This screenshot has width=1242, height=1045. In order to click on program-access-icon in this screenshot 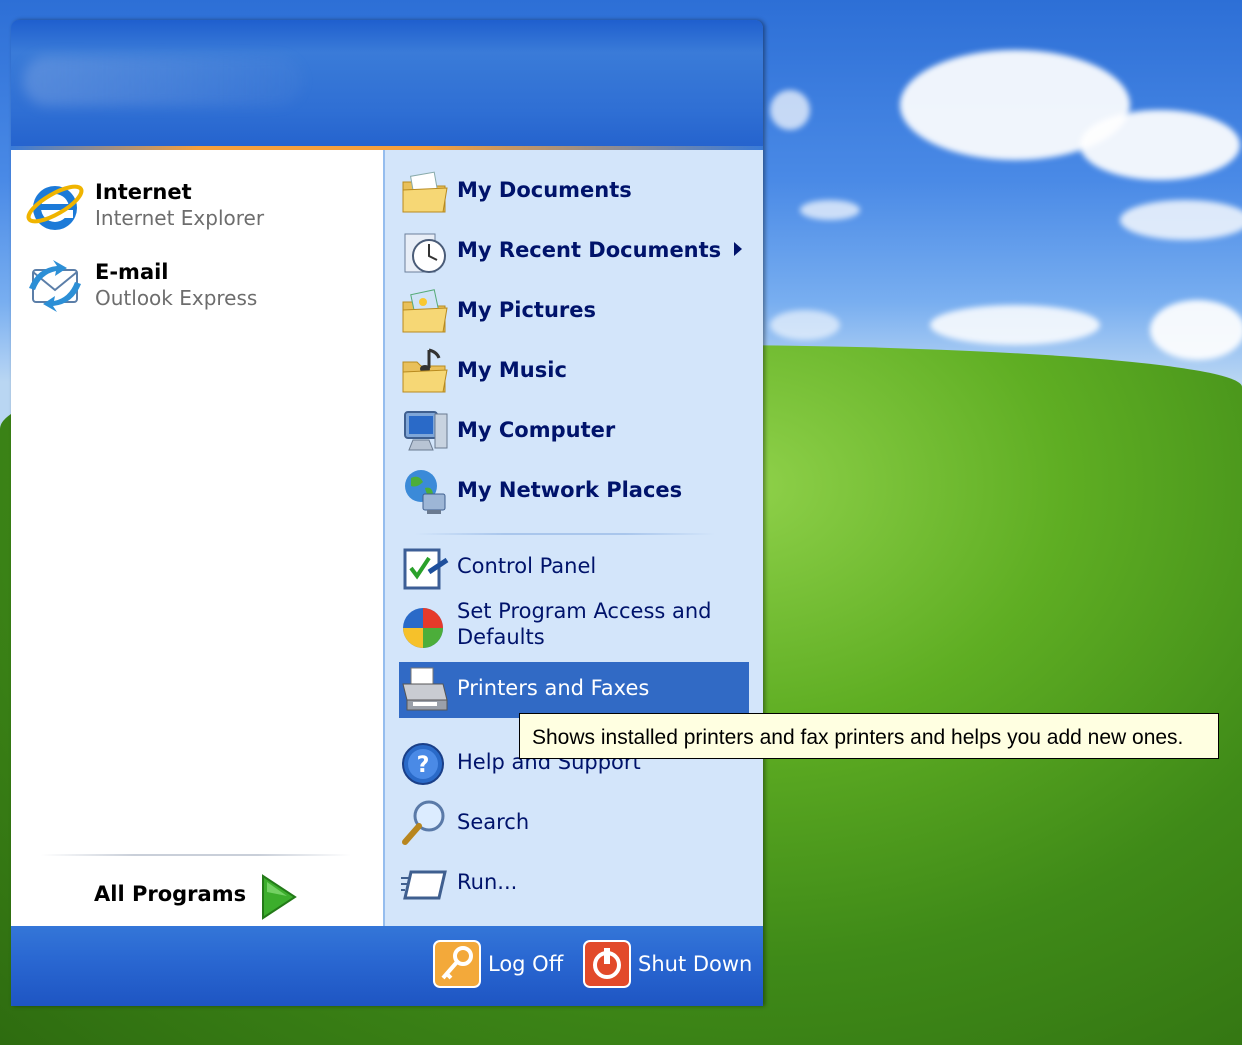, I will do `click(423, 628)`.